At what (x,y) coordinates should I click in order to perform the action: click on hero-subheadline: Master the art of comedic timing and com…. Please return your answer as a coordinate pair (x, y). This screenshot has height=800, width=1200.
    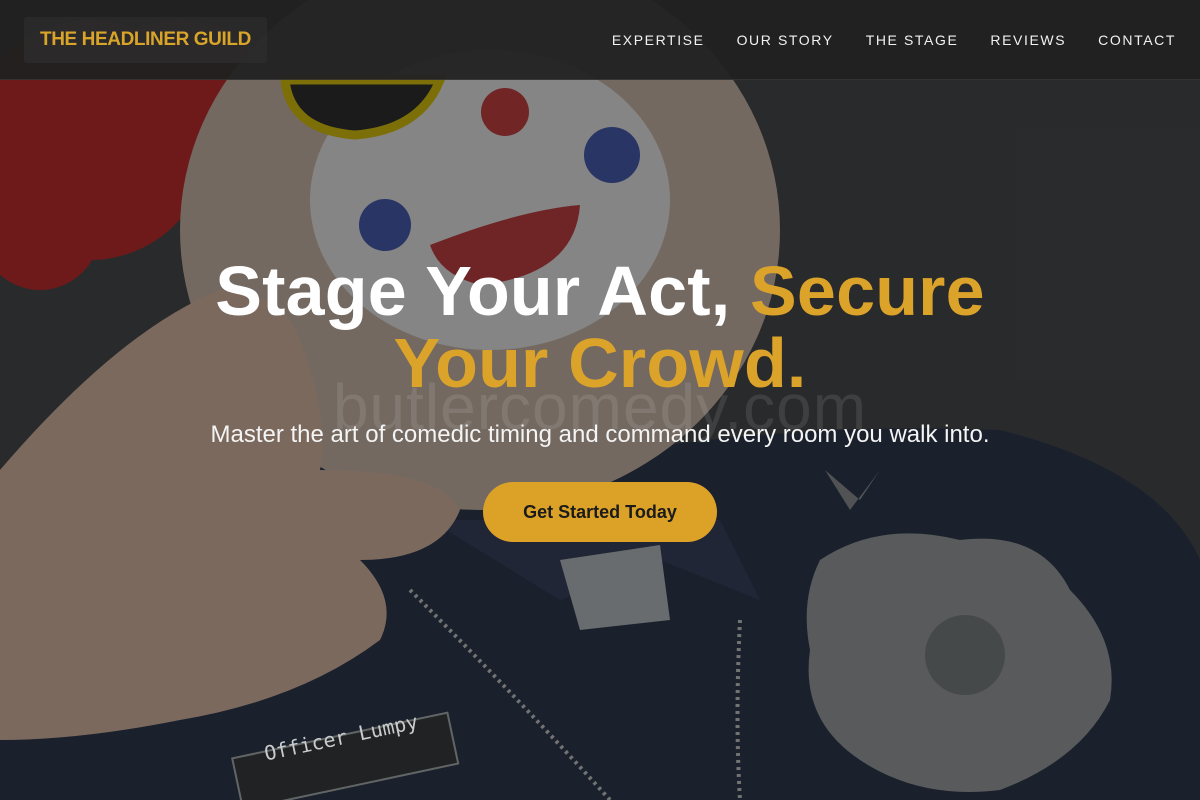
    Looking at the image, I should click on (600, 434).